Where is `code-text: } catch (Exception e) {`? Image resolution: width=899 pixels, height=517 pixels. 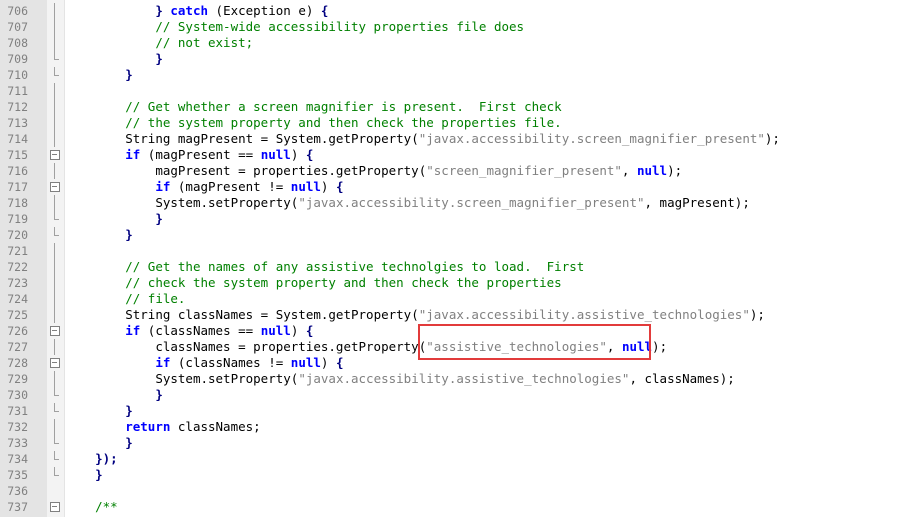
code-text: } catch (Exception e) { is located at coordinates (196, 11).